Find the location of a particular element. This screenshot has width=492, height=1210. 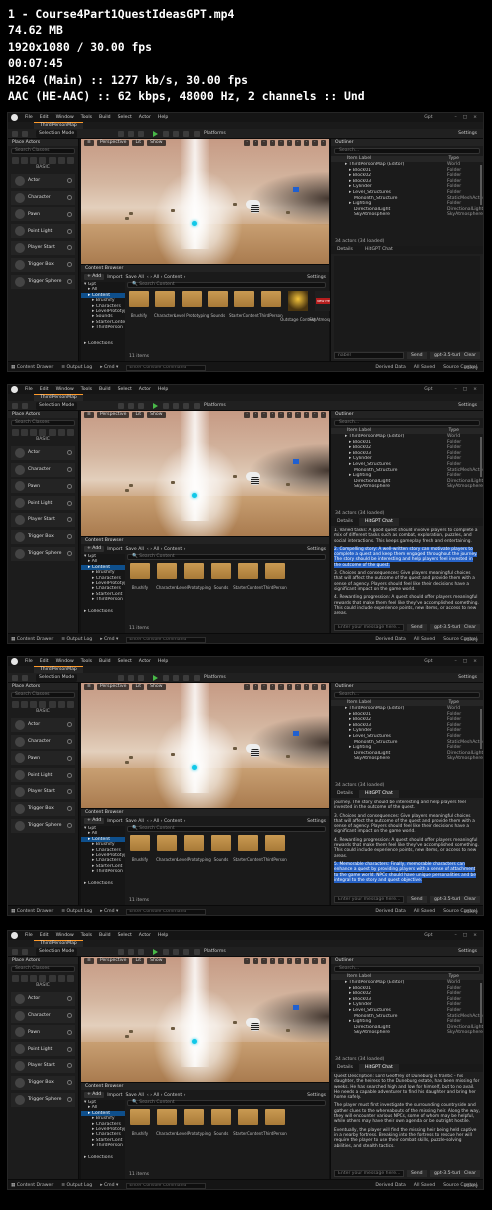

level-viewport: ≡ Perspective Lit Show · · · · · · · · · · is located at coordinates (205, 201).